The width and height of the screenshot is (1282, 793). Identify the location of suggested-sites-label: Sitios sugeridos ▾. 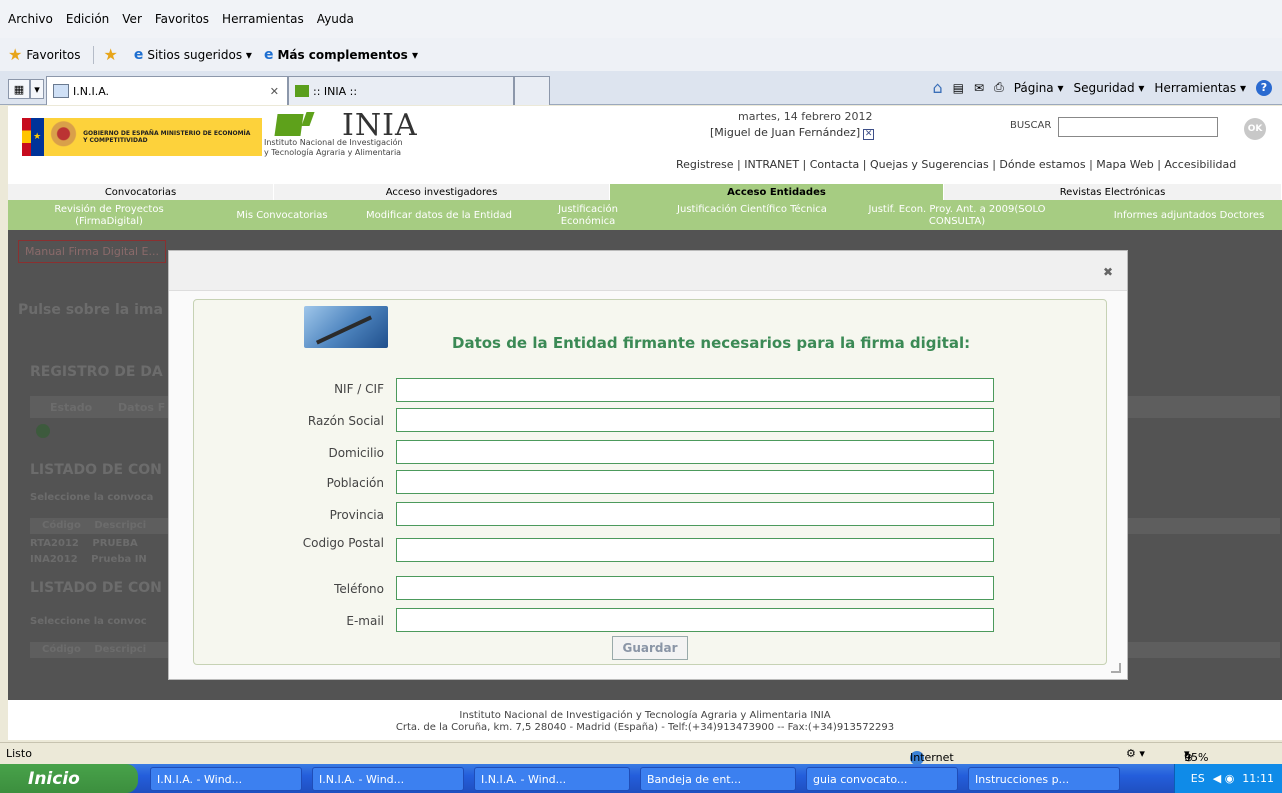
(199, 54).